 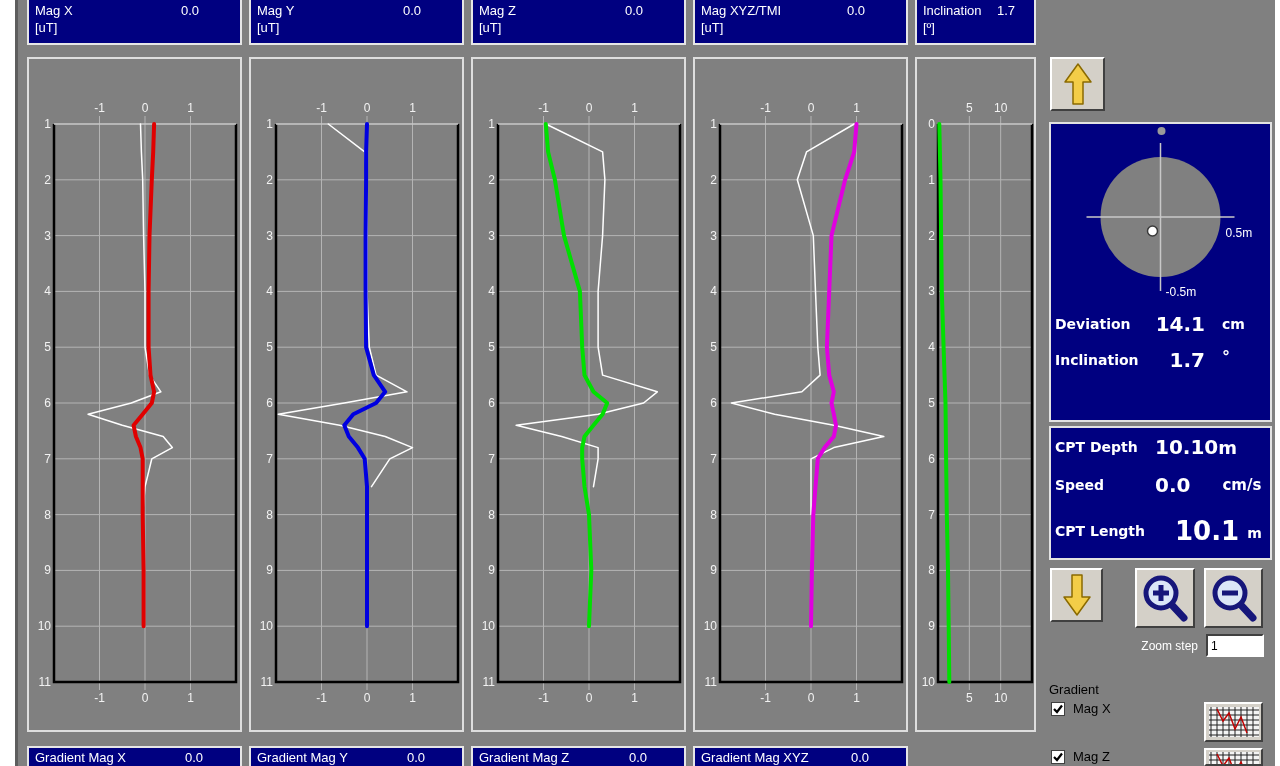 I want to click on readout-label: Mag XYZ/TMI, so click(x=742, y=10).